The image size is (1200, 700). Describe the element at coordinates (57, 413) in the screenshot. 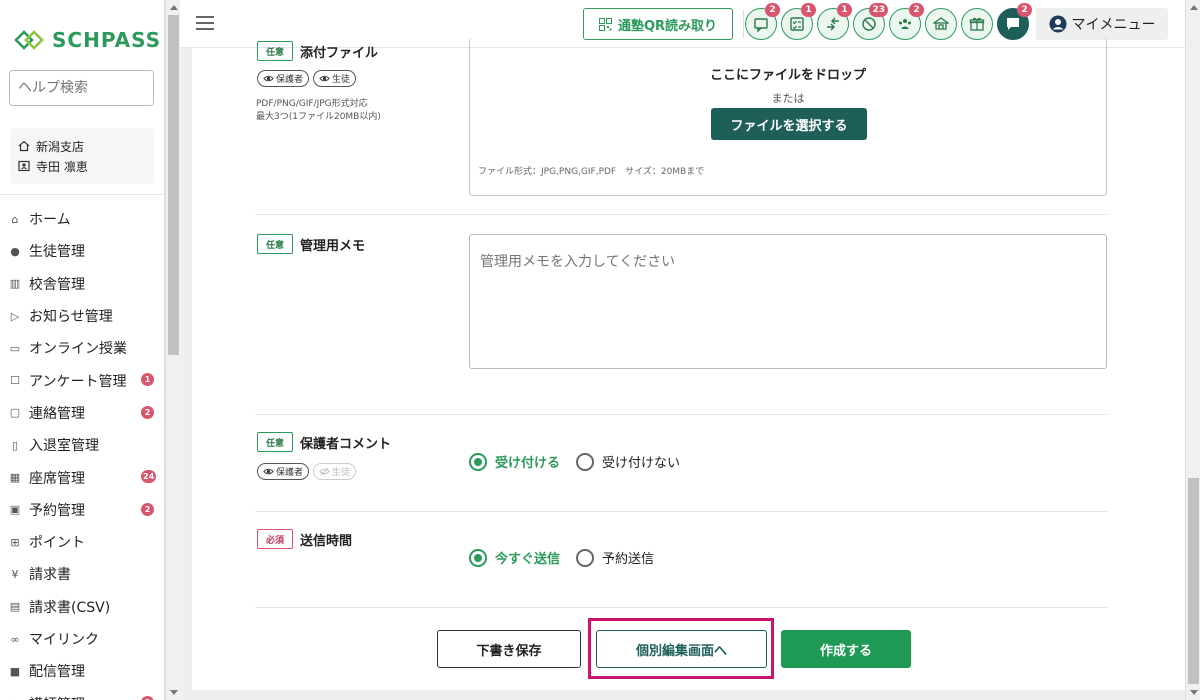

I see `sidebar-item-label: 連絡管理` at that location.